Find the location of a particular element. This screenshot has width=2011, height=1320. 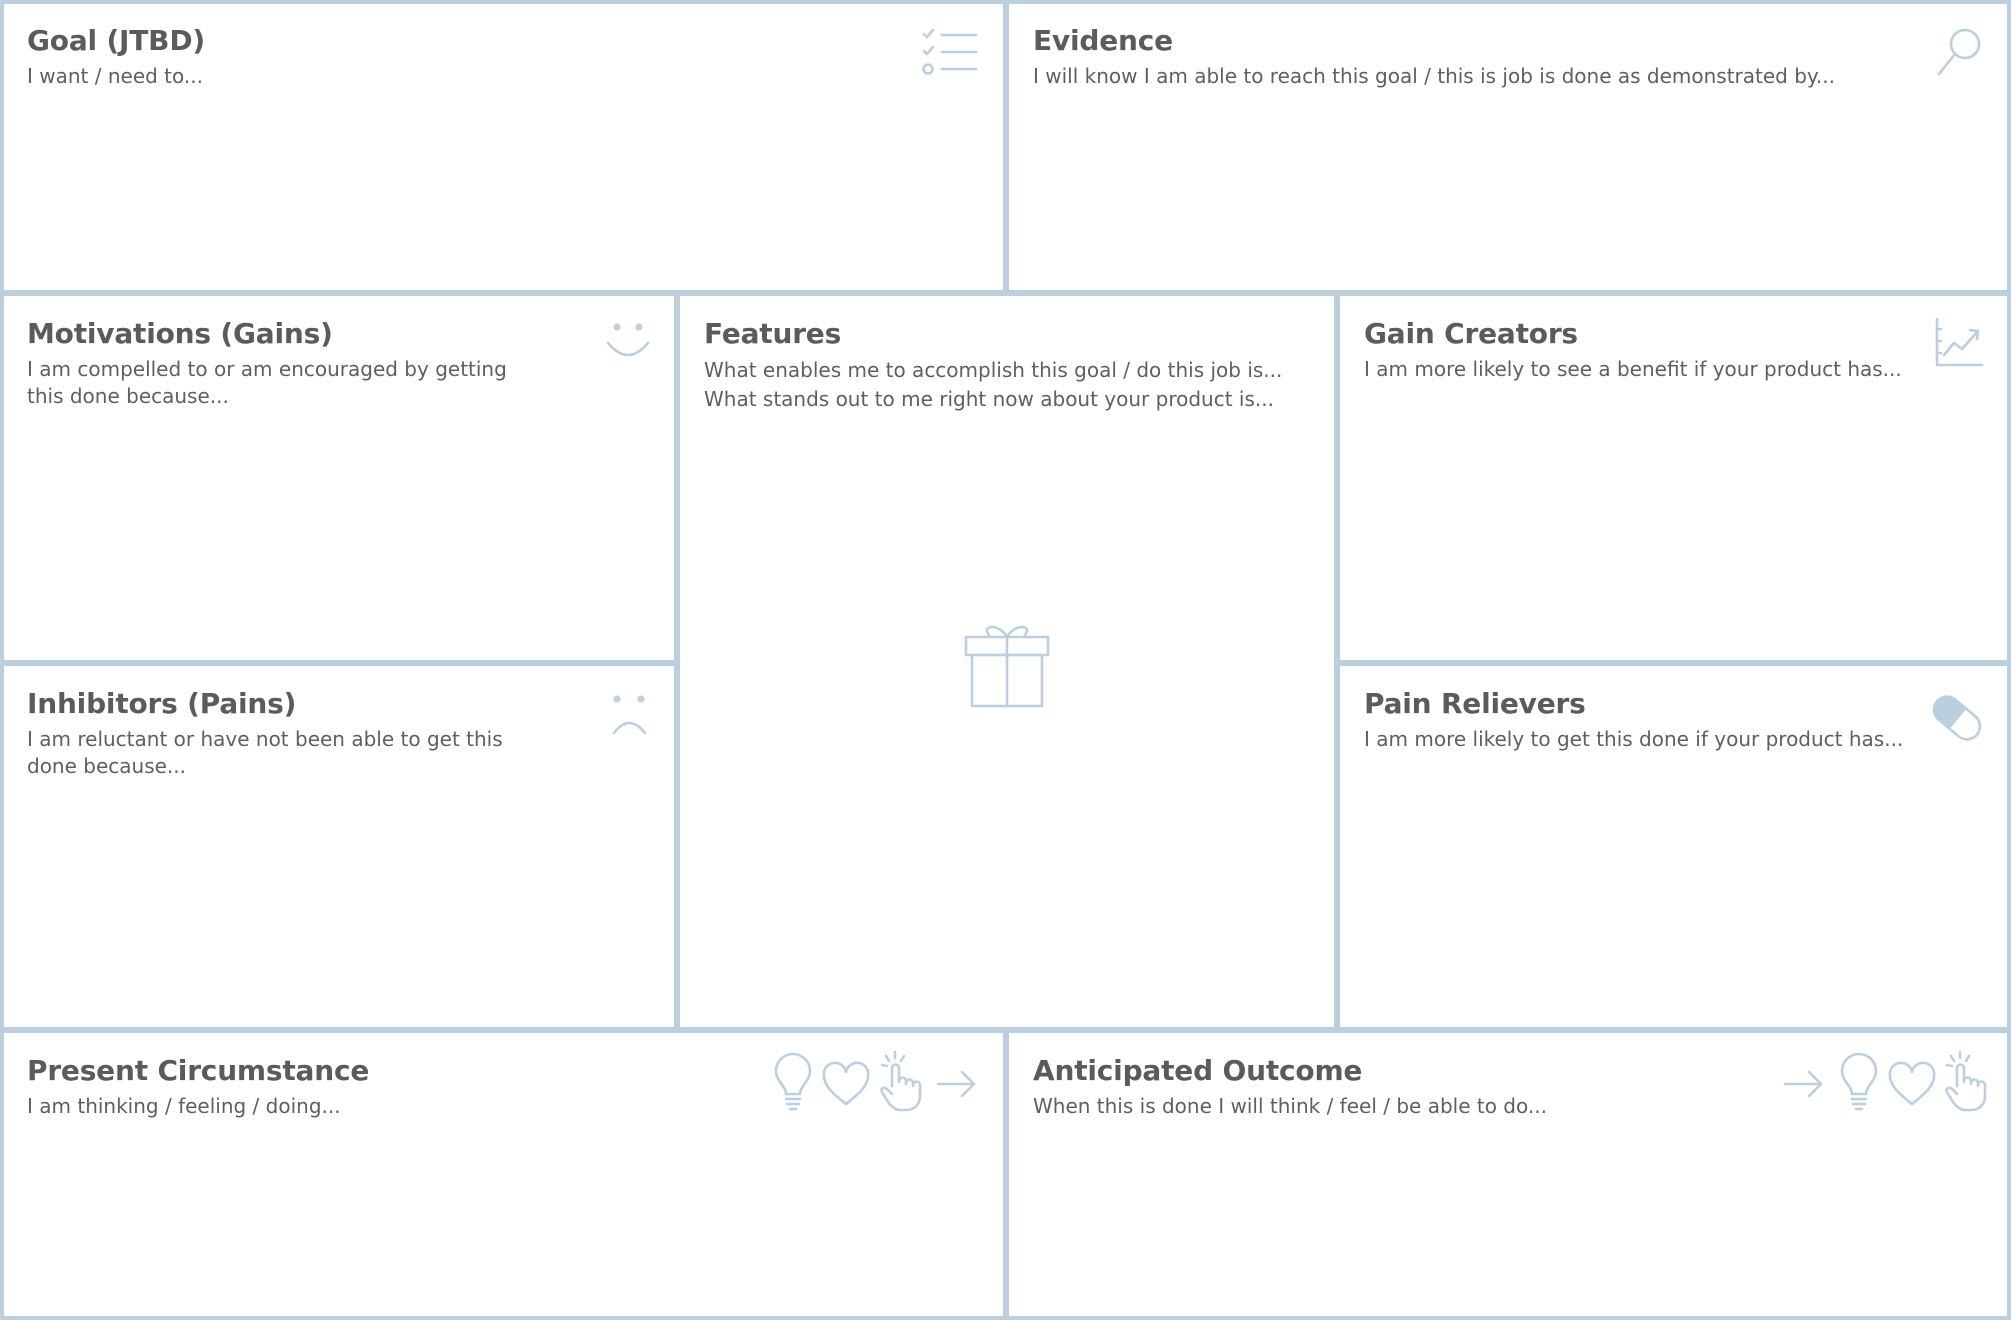

smile-icon is located at coordinates (629, 342).